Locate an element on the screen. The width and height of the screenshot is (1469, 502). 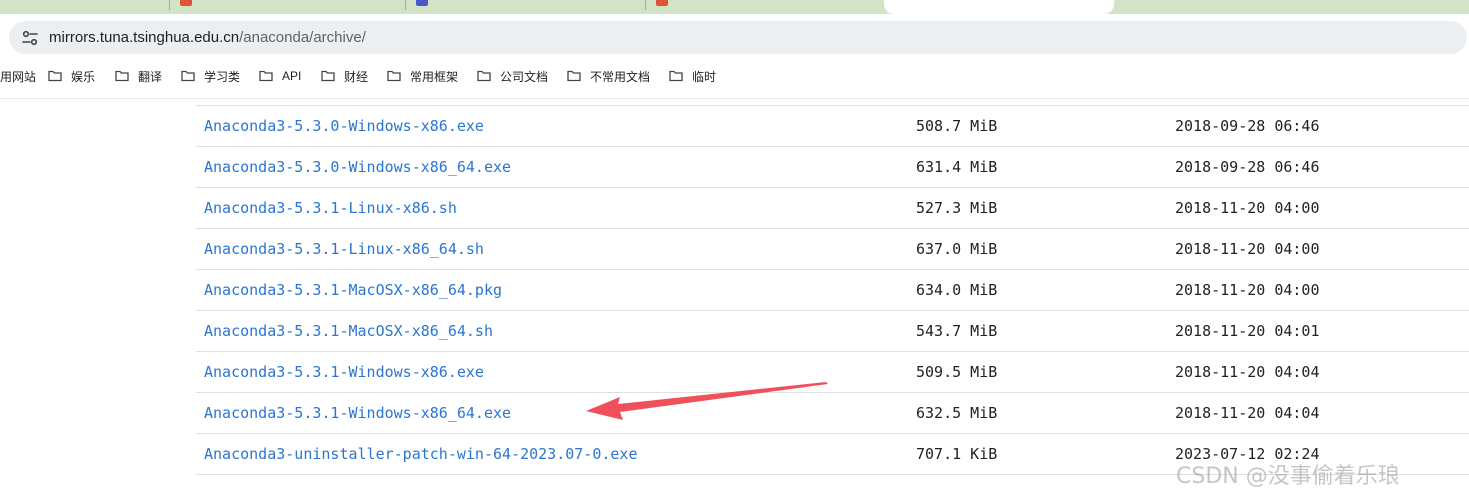
bookmark-folder: 娱乐 is located at coordinates (71, 76).